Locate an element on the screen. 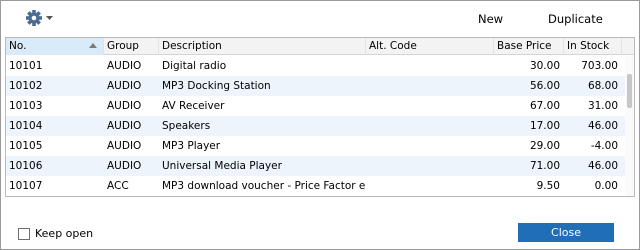 The width and height of the screenshot is (640, 250). table-row: 10104 AUDIO Speakers 17.00 46.00 is located at coordinates (316, 126).